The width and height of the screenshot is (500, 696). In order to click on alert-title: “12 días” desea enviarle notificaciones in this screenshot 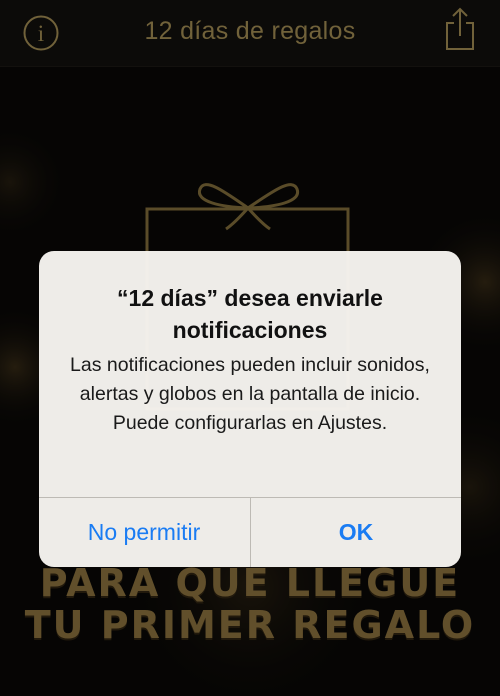, I will do `click(250, 314)`.